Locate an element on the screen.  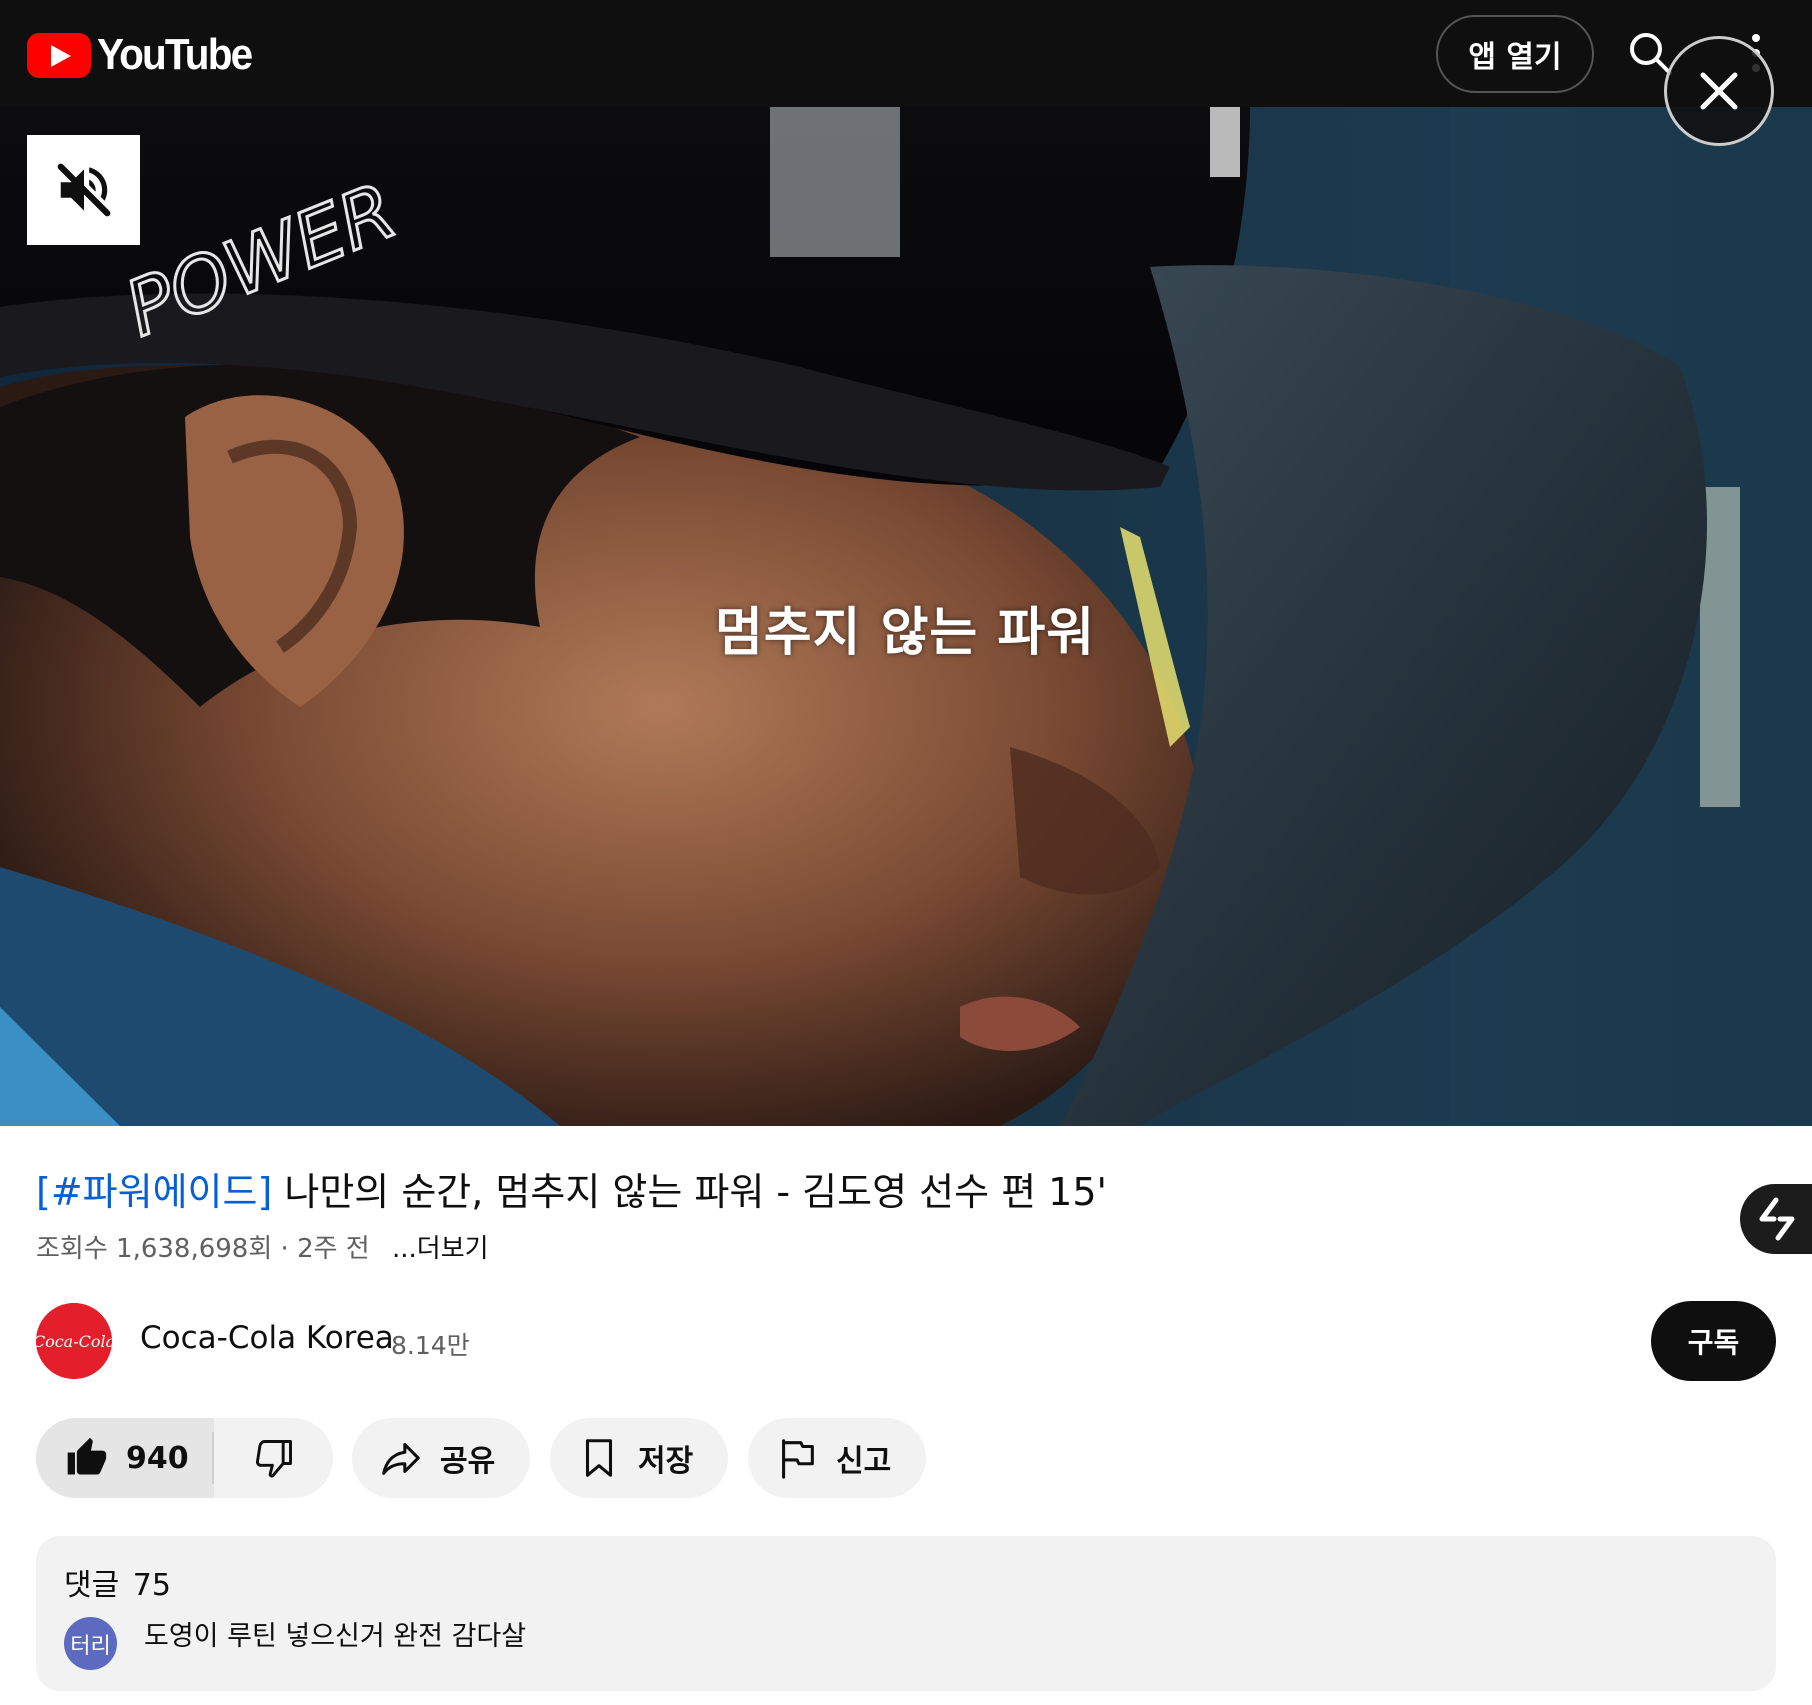
close-button is located at coordinates (1719, 91).